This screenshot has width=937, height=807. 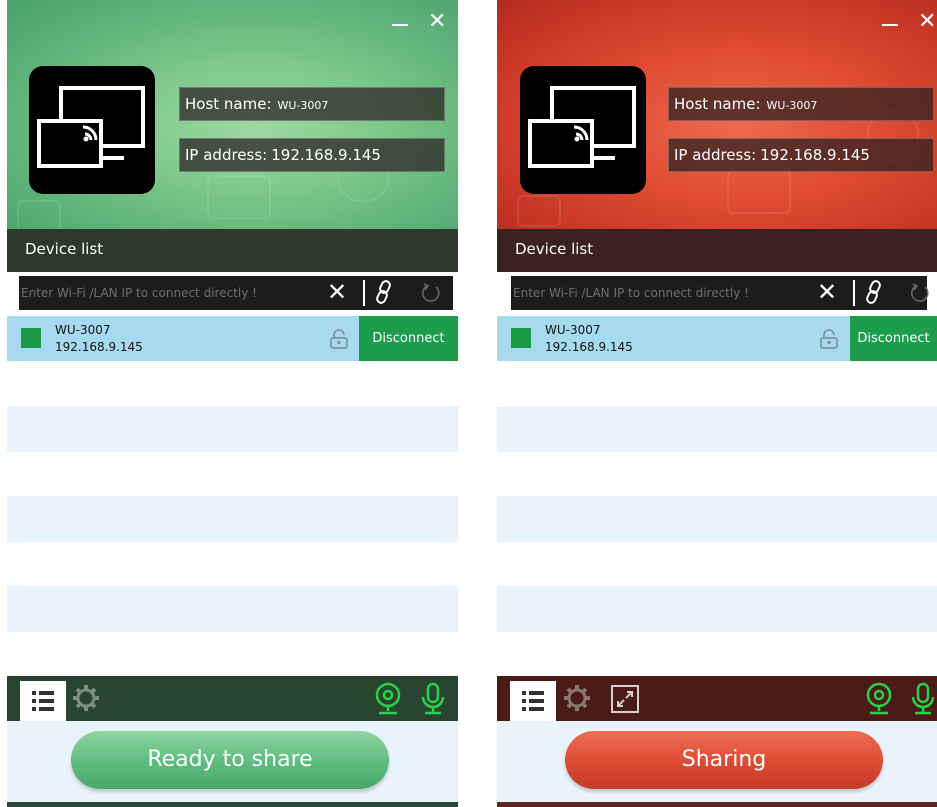 What do you see at coordinates (724, 760) in the screenshot?
I see `sharing-button: Sharing` at bounding box center [724, 760].